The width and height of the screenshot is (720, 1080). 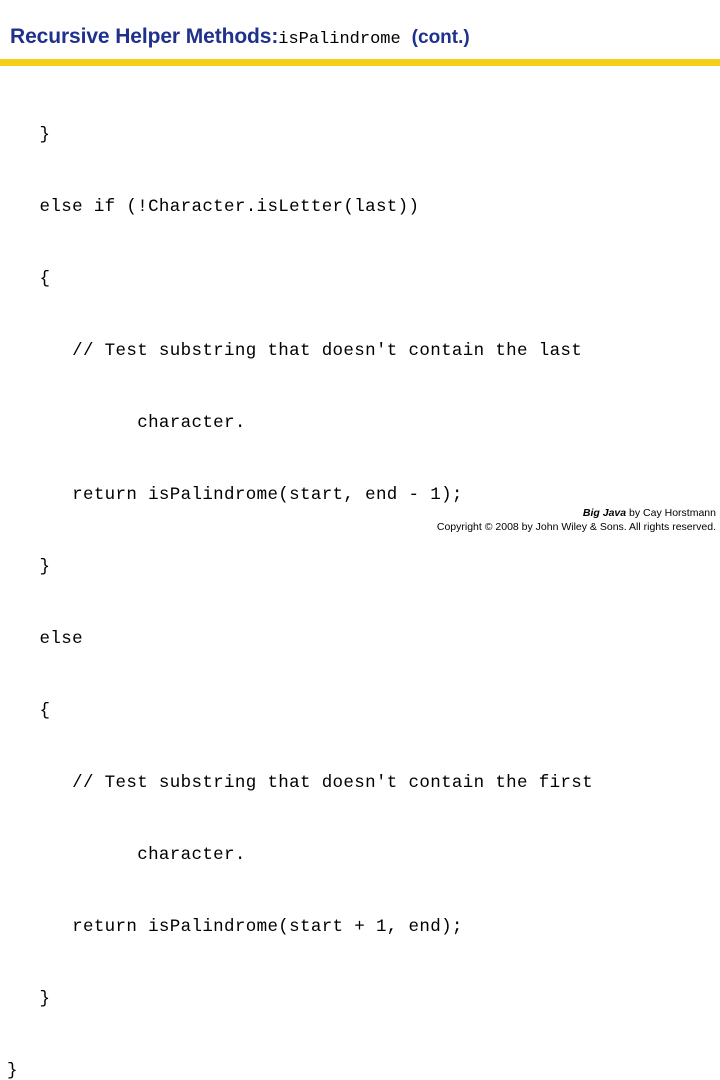 What do you see at coordinates (440, 37) in the screenshot?
I see `page-title-continuation: (cont.)` at bounding box center [440, 37].